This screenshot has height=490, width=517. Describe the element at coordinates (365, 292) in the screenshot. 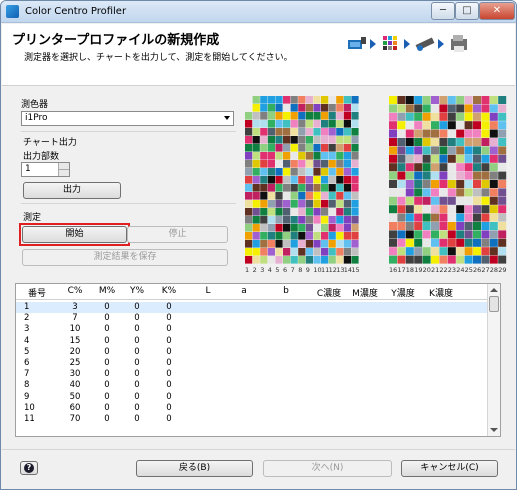

I see `column-header: M濃度` at that location.